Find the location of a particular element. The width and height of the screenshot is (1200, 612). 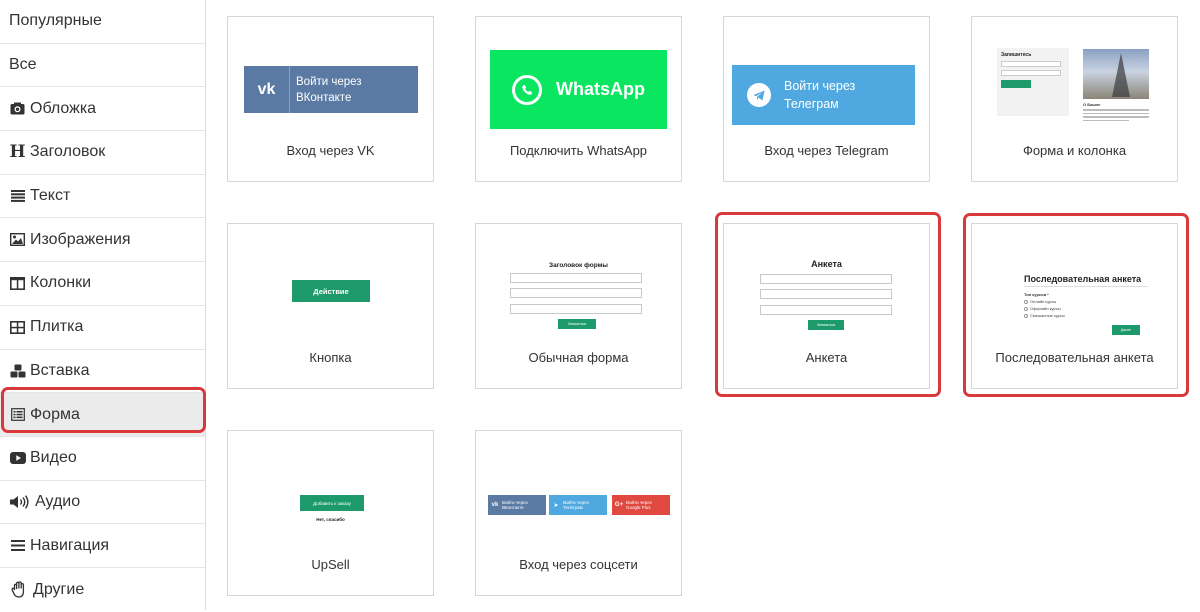

template-card-button: Действие Кнопка is located at coordinates (330, 306).